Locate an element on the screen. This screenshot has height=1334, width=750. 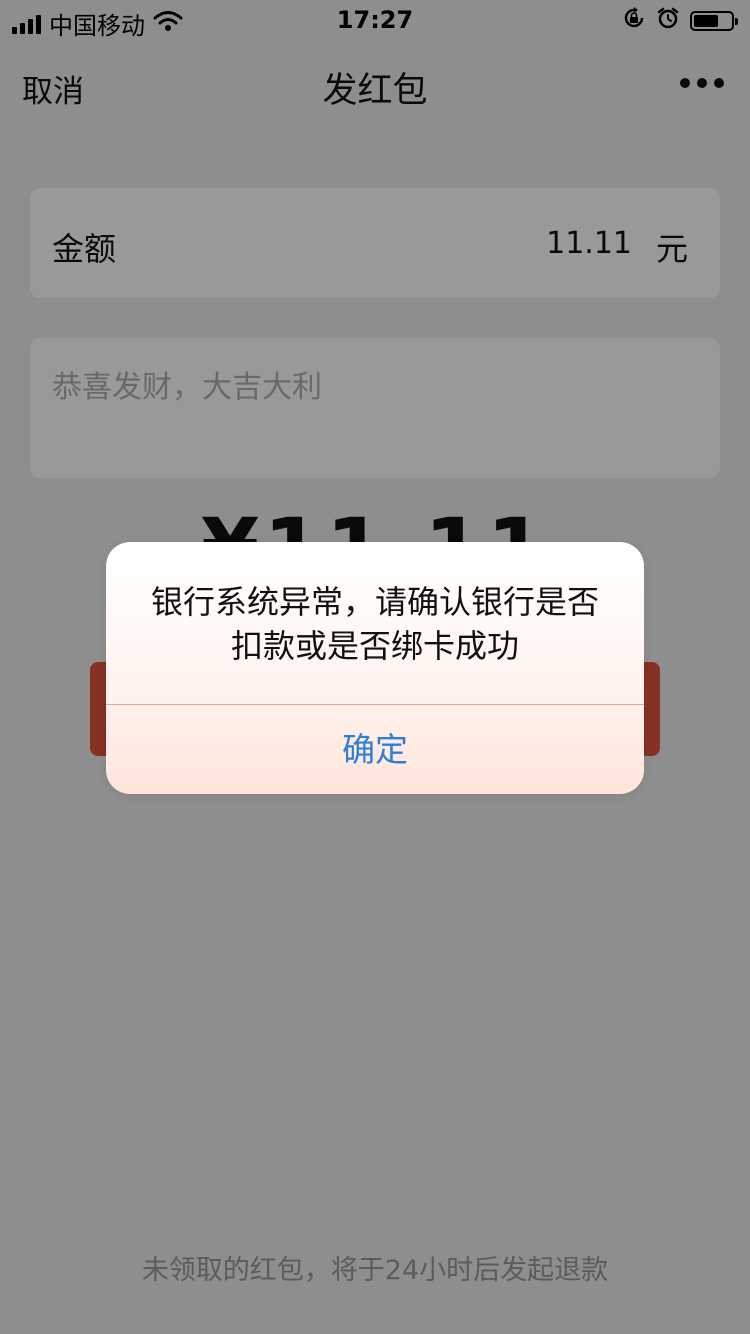
confirm-button: 确定 is located at coordinates (375, 749).